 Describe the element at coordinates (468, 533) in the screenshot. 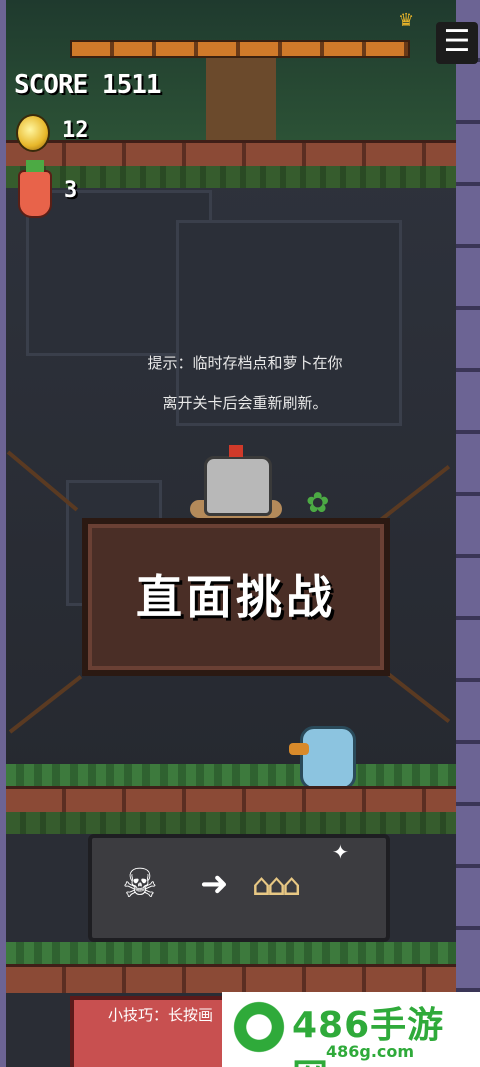

I see `right-brick-wall` at that location.